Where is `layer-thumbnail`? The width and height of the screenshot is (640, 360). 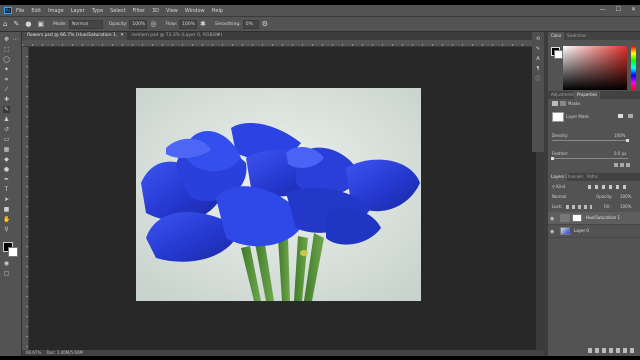
layer-thumbnail is located at coordinates (565, 231).